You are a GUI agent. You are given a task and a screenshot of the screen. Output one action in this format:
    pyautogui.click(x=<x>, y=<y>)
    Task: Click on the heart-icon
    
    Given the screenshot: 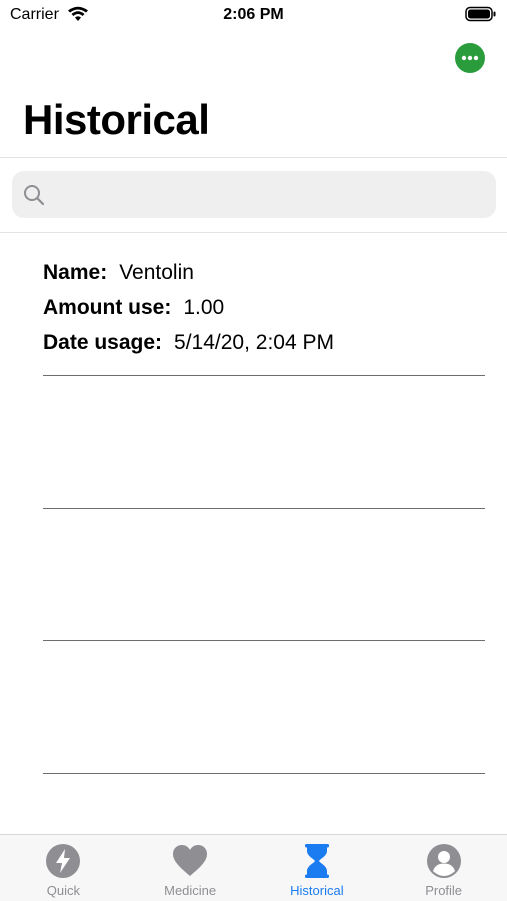 What is the action you would take?
    pyautogui.click(x=190, y=861)
    